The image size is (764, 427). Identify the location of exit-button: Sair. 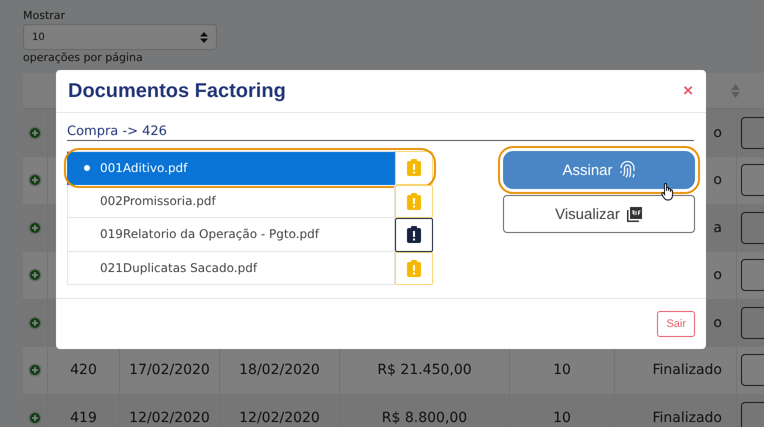
(676, 324).